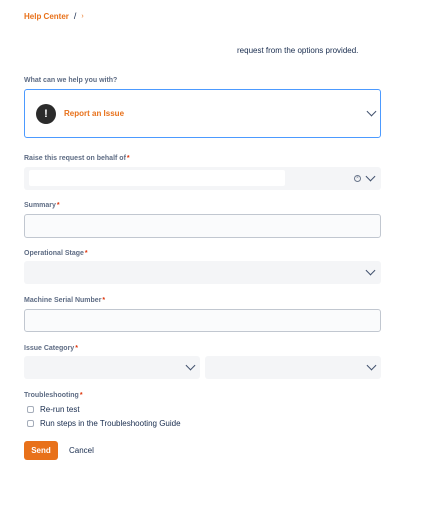  Describe the element at coordinates (46, 16) in the screenshot. I see `breadcrumb-help-center-link: Help Center` at that location.